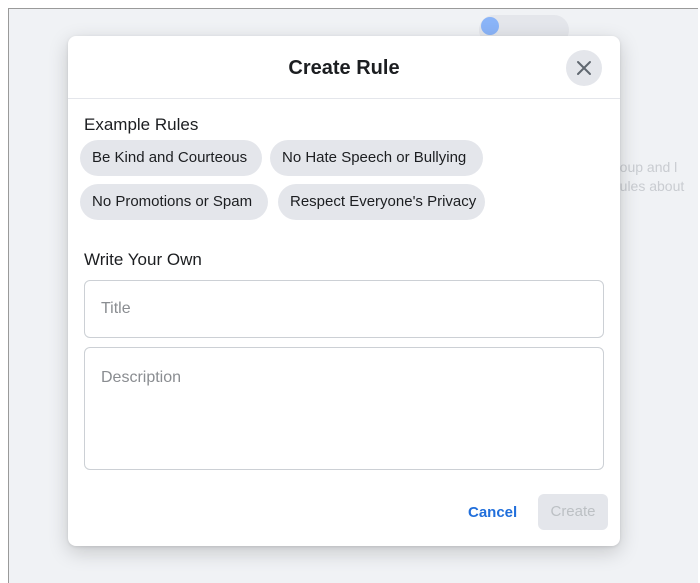  What do you see at coordinates (490, 26) in the screenshot?
I see `toggle-knob` at bounding box center [490, 26].